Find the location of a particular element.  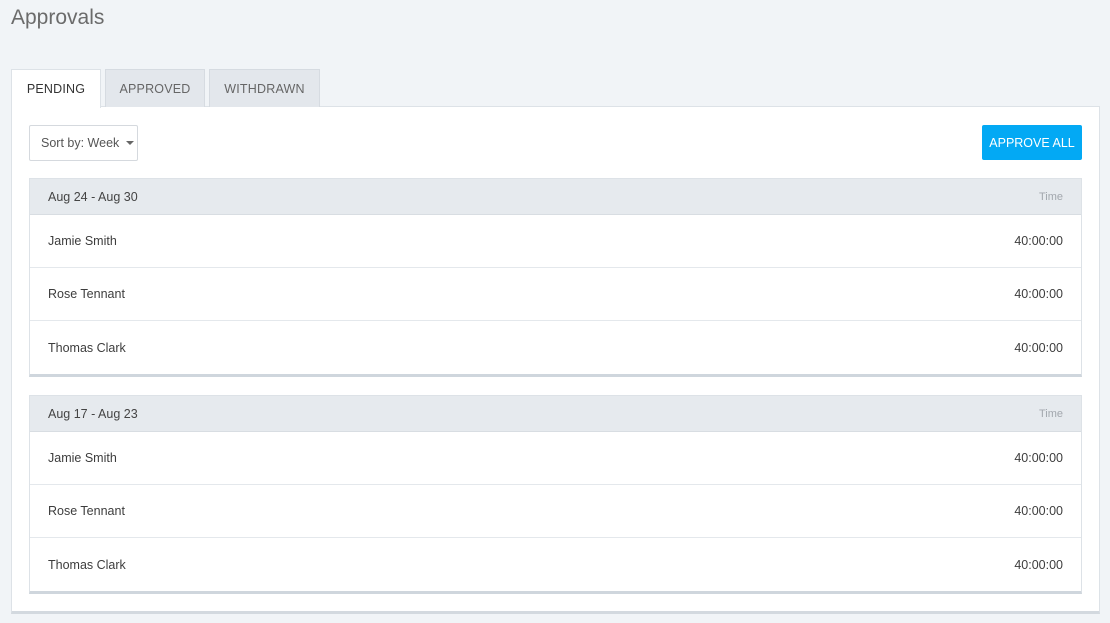

page-title: Approvals is located at coordinates (58, 17).